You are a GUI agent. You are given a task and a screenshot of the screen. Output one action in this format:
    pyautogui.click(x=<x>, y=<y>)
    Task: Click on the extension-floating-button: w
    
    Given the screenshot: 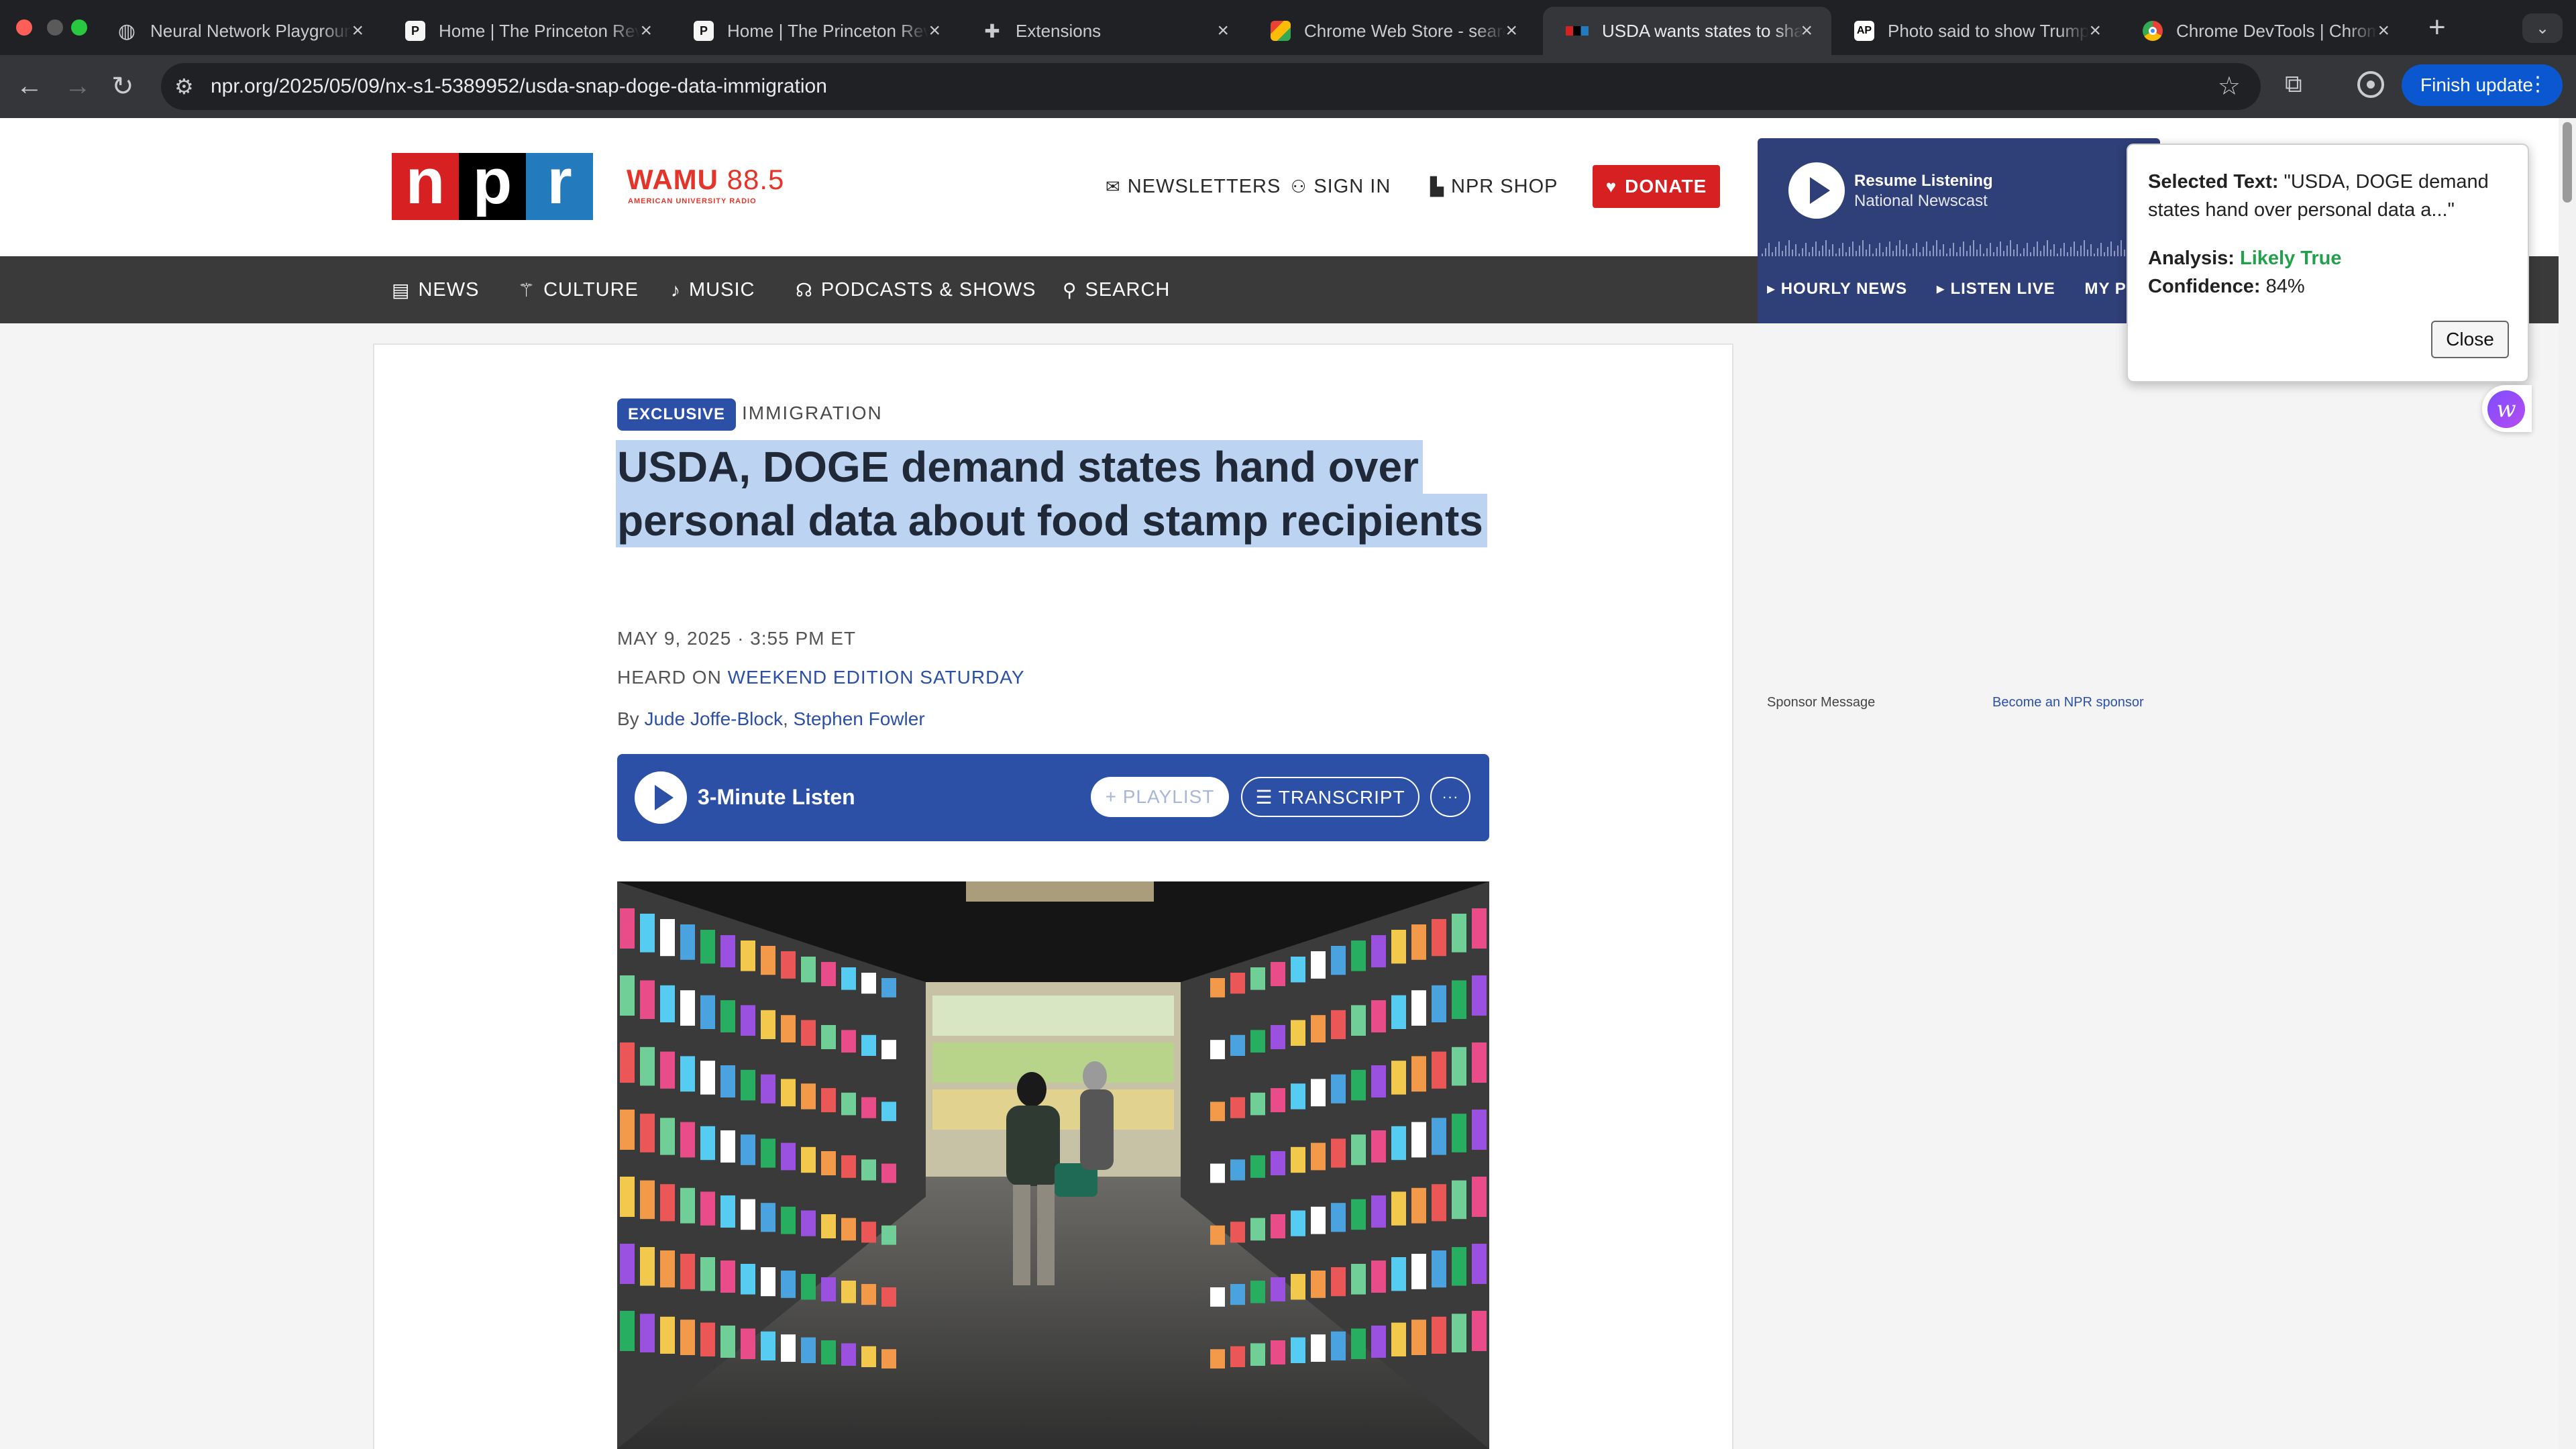 What is the action you would take?
    pyautogui.click(x=2507, y=408)
    